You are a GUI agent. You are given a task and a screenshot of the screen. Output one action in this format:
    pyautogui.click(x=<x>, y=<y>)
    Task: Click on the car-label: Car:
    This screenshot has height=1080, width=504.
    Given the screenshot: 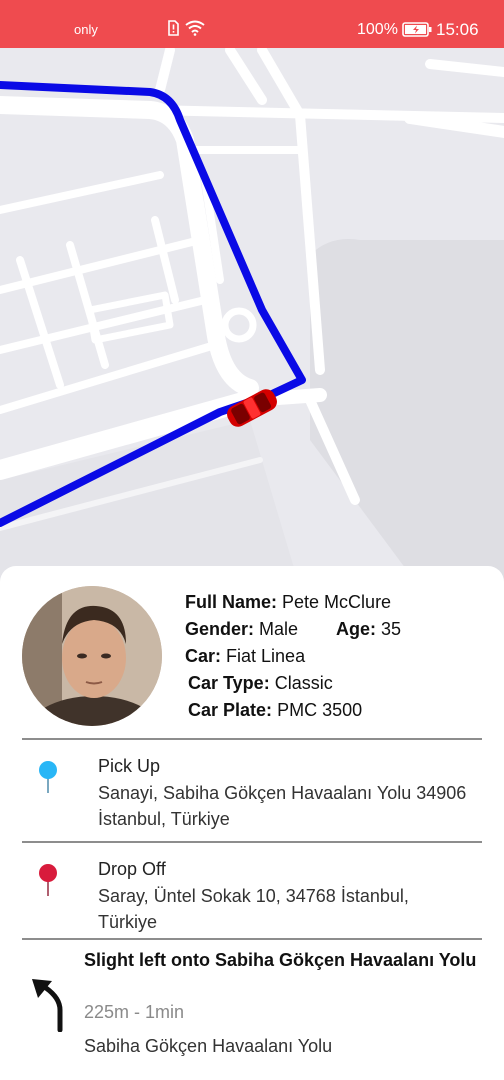 What is the action you would take?
    pyautogui.click(x=203, y=656)
    